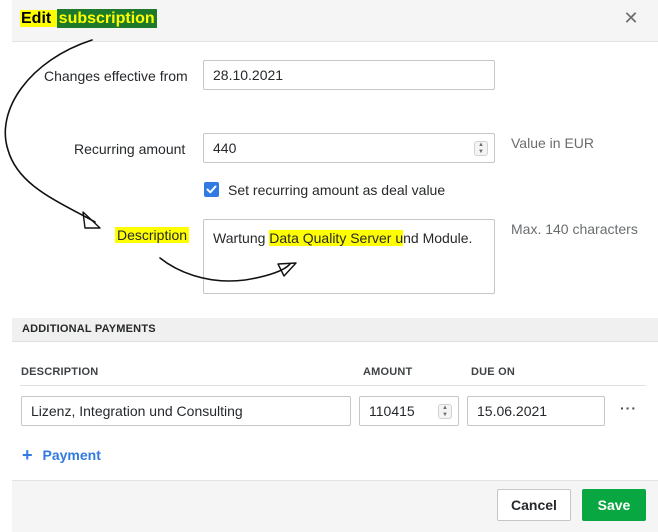 The image size is (658, 532). I want to click on recurring-amount-stepper: ▲ ▼, so click(481, 148).